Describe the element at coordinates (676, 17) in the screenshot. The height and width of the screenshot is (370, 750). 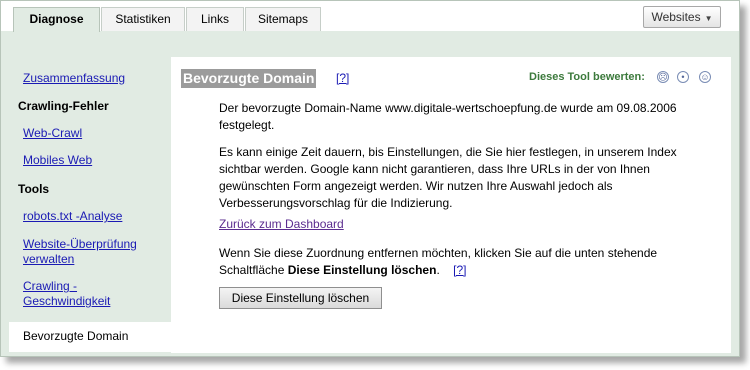
I see `websites-label: Websites` at that location.